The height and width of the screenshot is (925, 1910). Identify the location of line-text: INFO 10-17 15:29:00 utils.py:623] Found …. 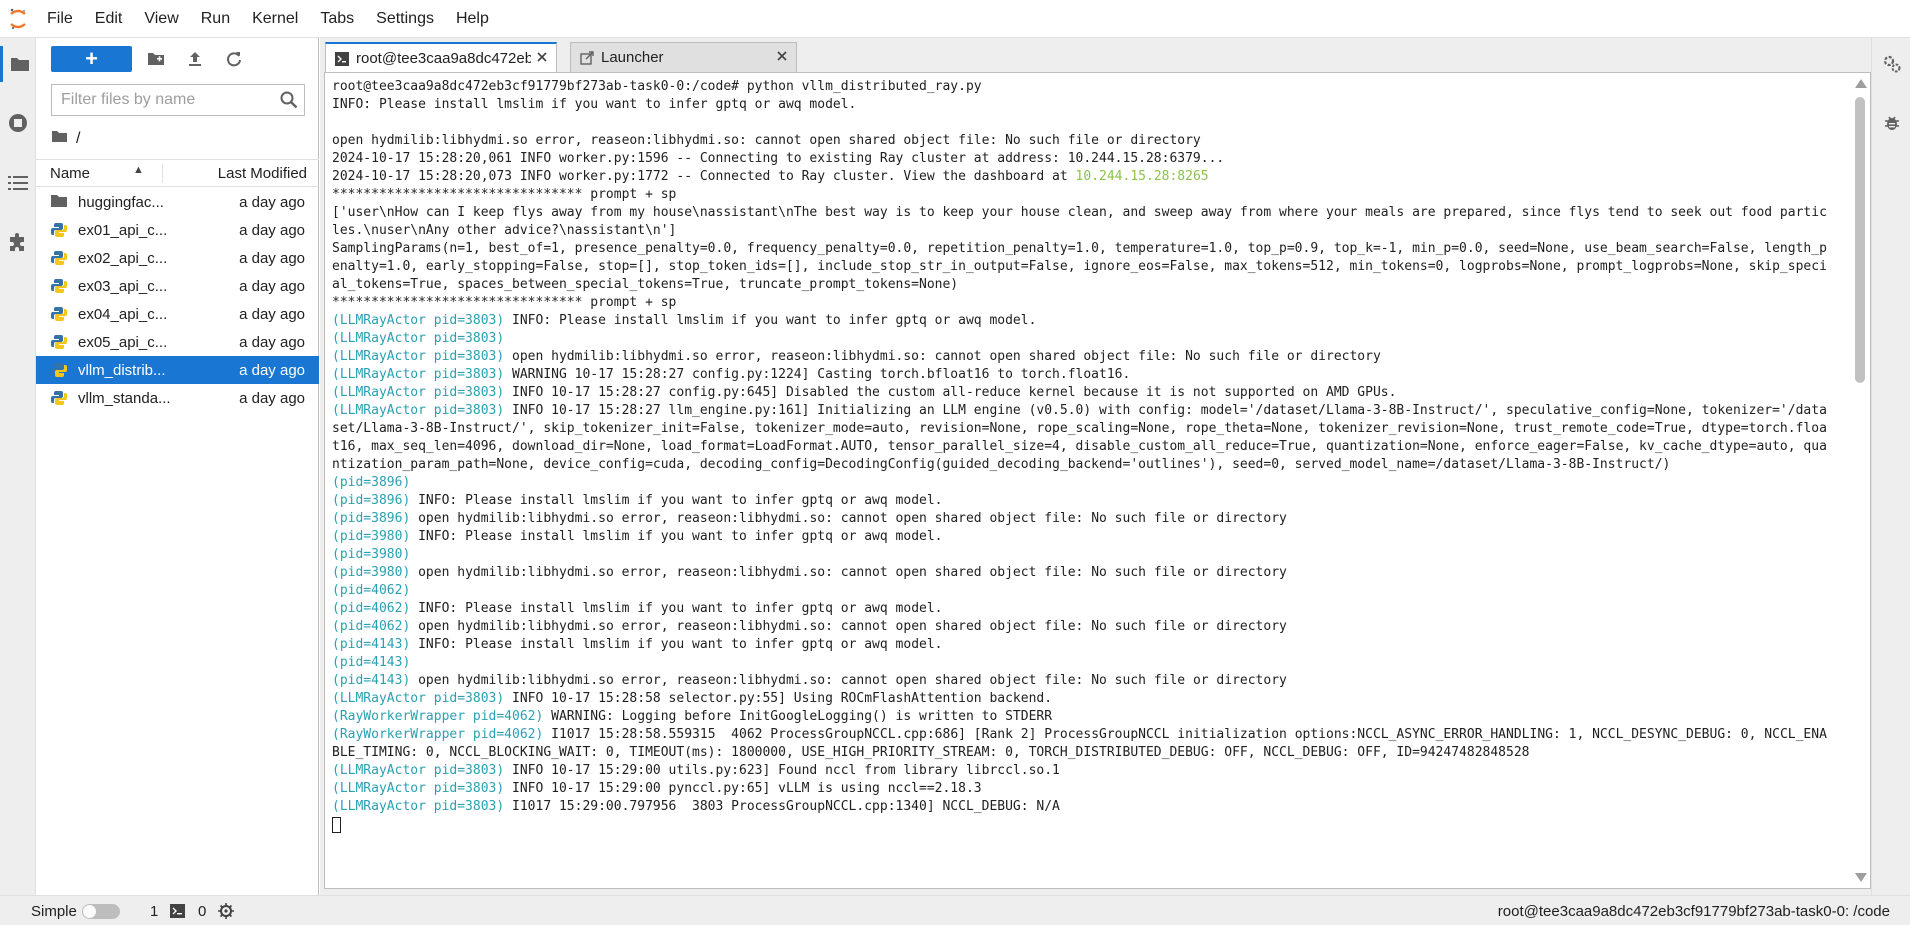
(782, 770).